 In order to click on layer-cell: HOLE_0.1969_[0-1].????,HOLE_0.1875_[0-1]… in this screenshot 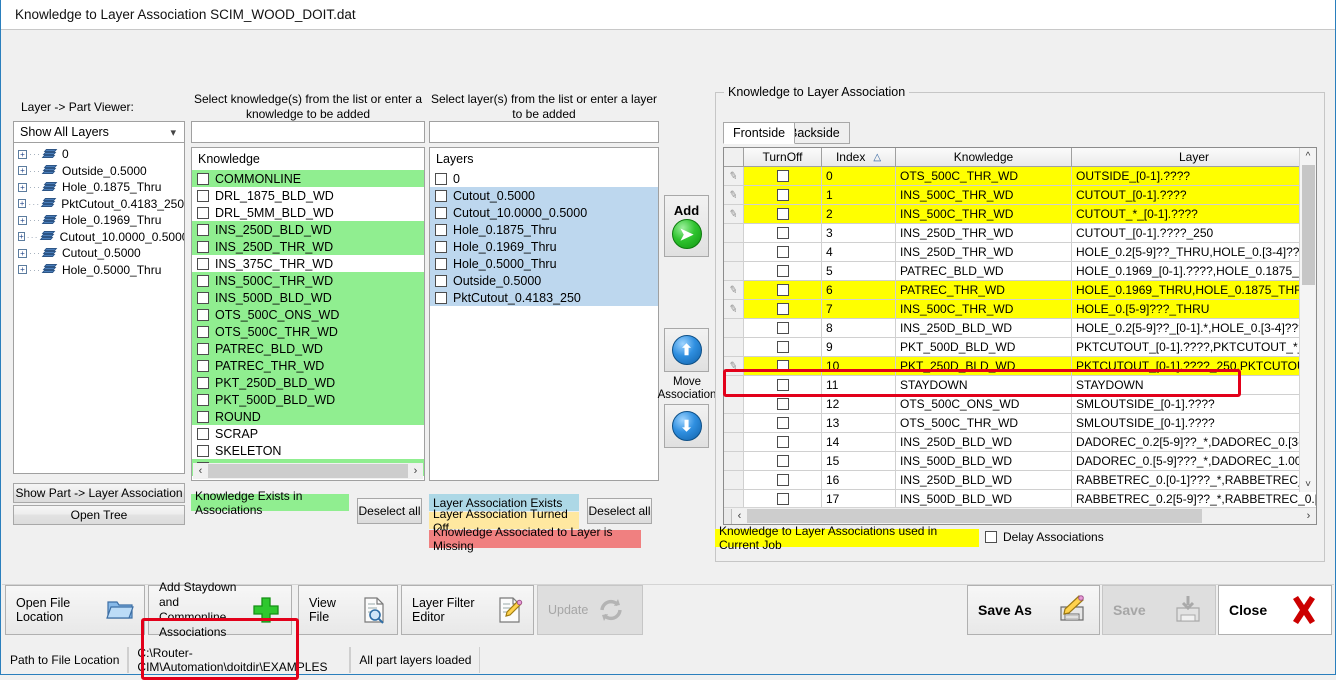, I will do `click(1194, 271)`.